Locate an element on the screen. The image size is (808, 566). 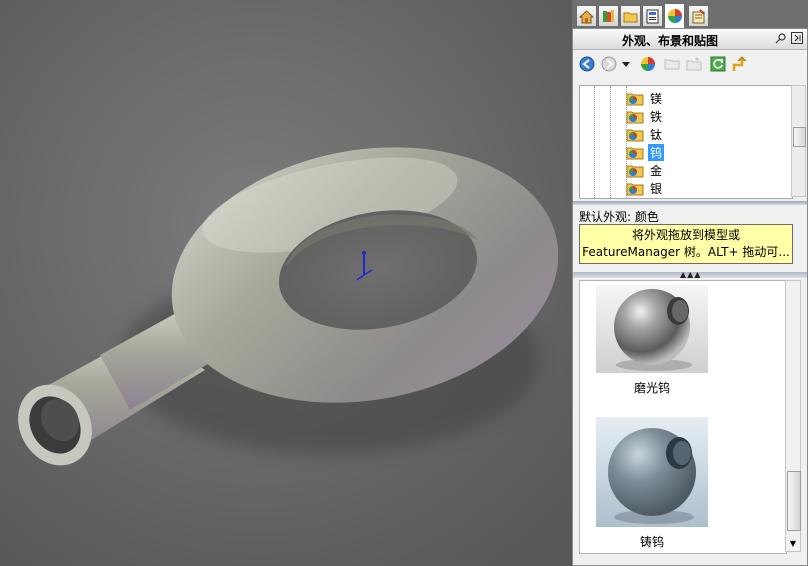
open-folder-icon is located at coordinates (672, 64).